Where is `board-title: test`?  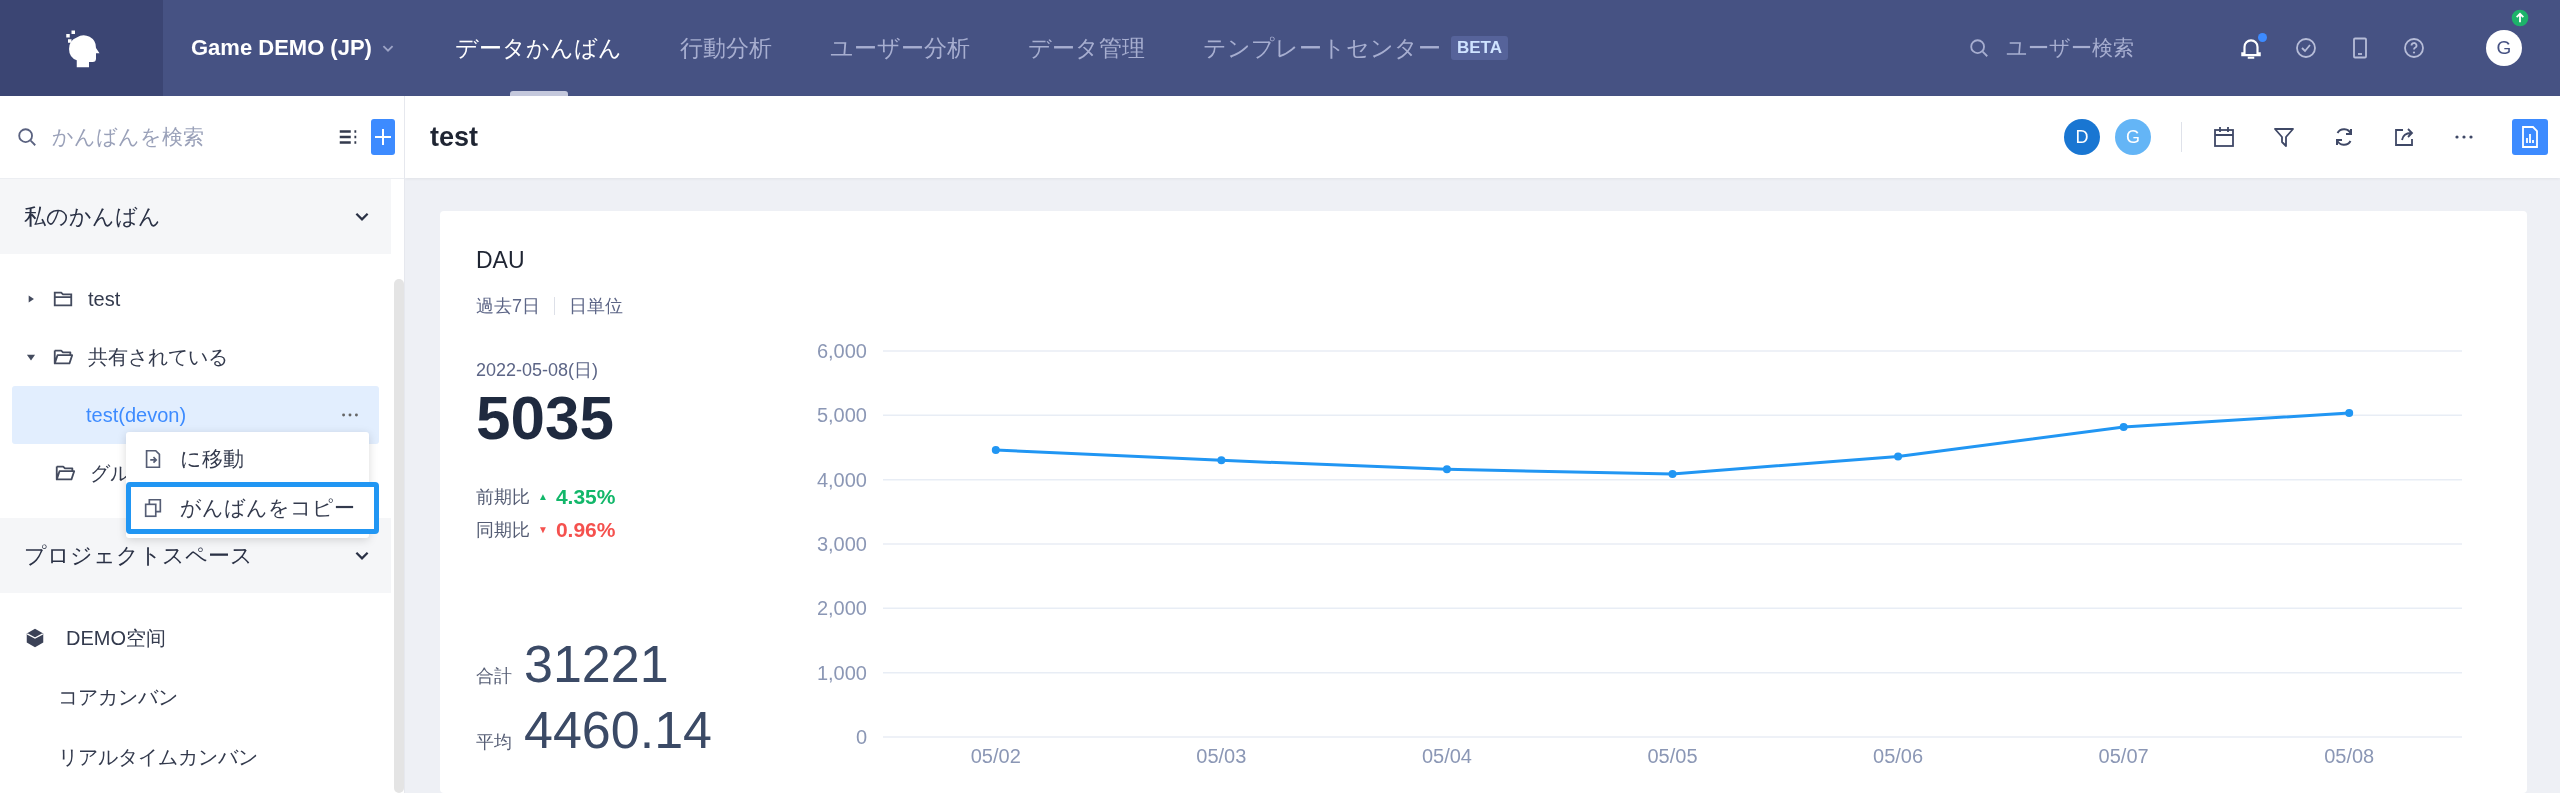
board-title: test is located at coordinates (454, 137).